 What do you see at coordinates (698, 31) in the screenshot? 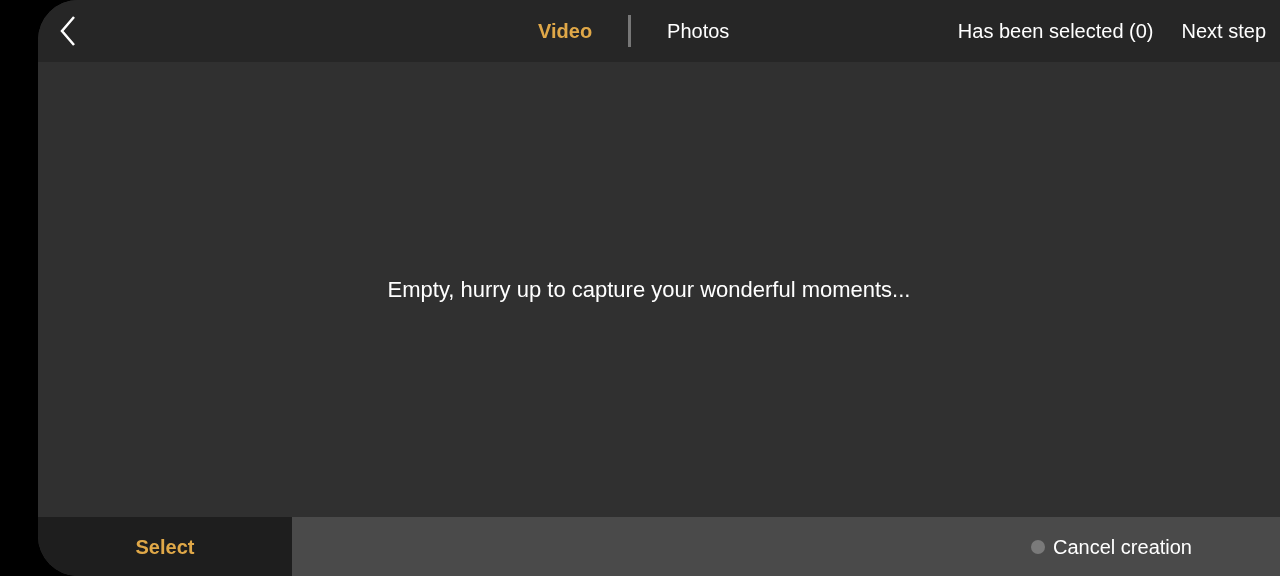
I see `tab: Photos` at bounding box center [698, 31].